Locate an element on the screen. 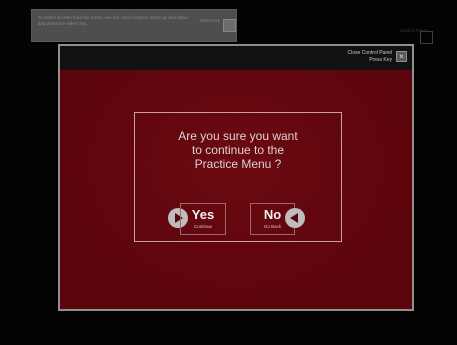 Image resolution: width=457 pixels, height=345 pixels. yes-button: Yes Continue is located at coordinates (203, 219).